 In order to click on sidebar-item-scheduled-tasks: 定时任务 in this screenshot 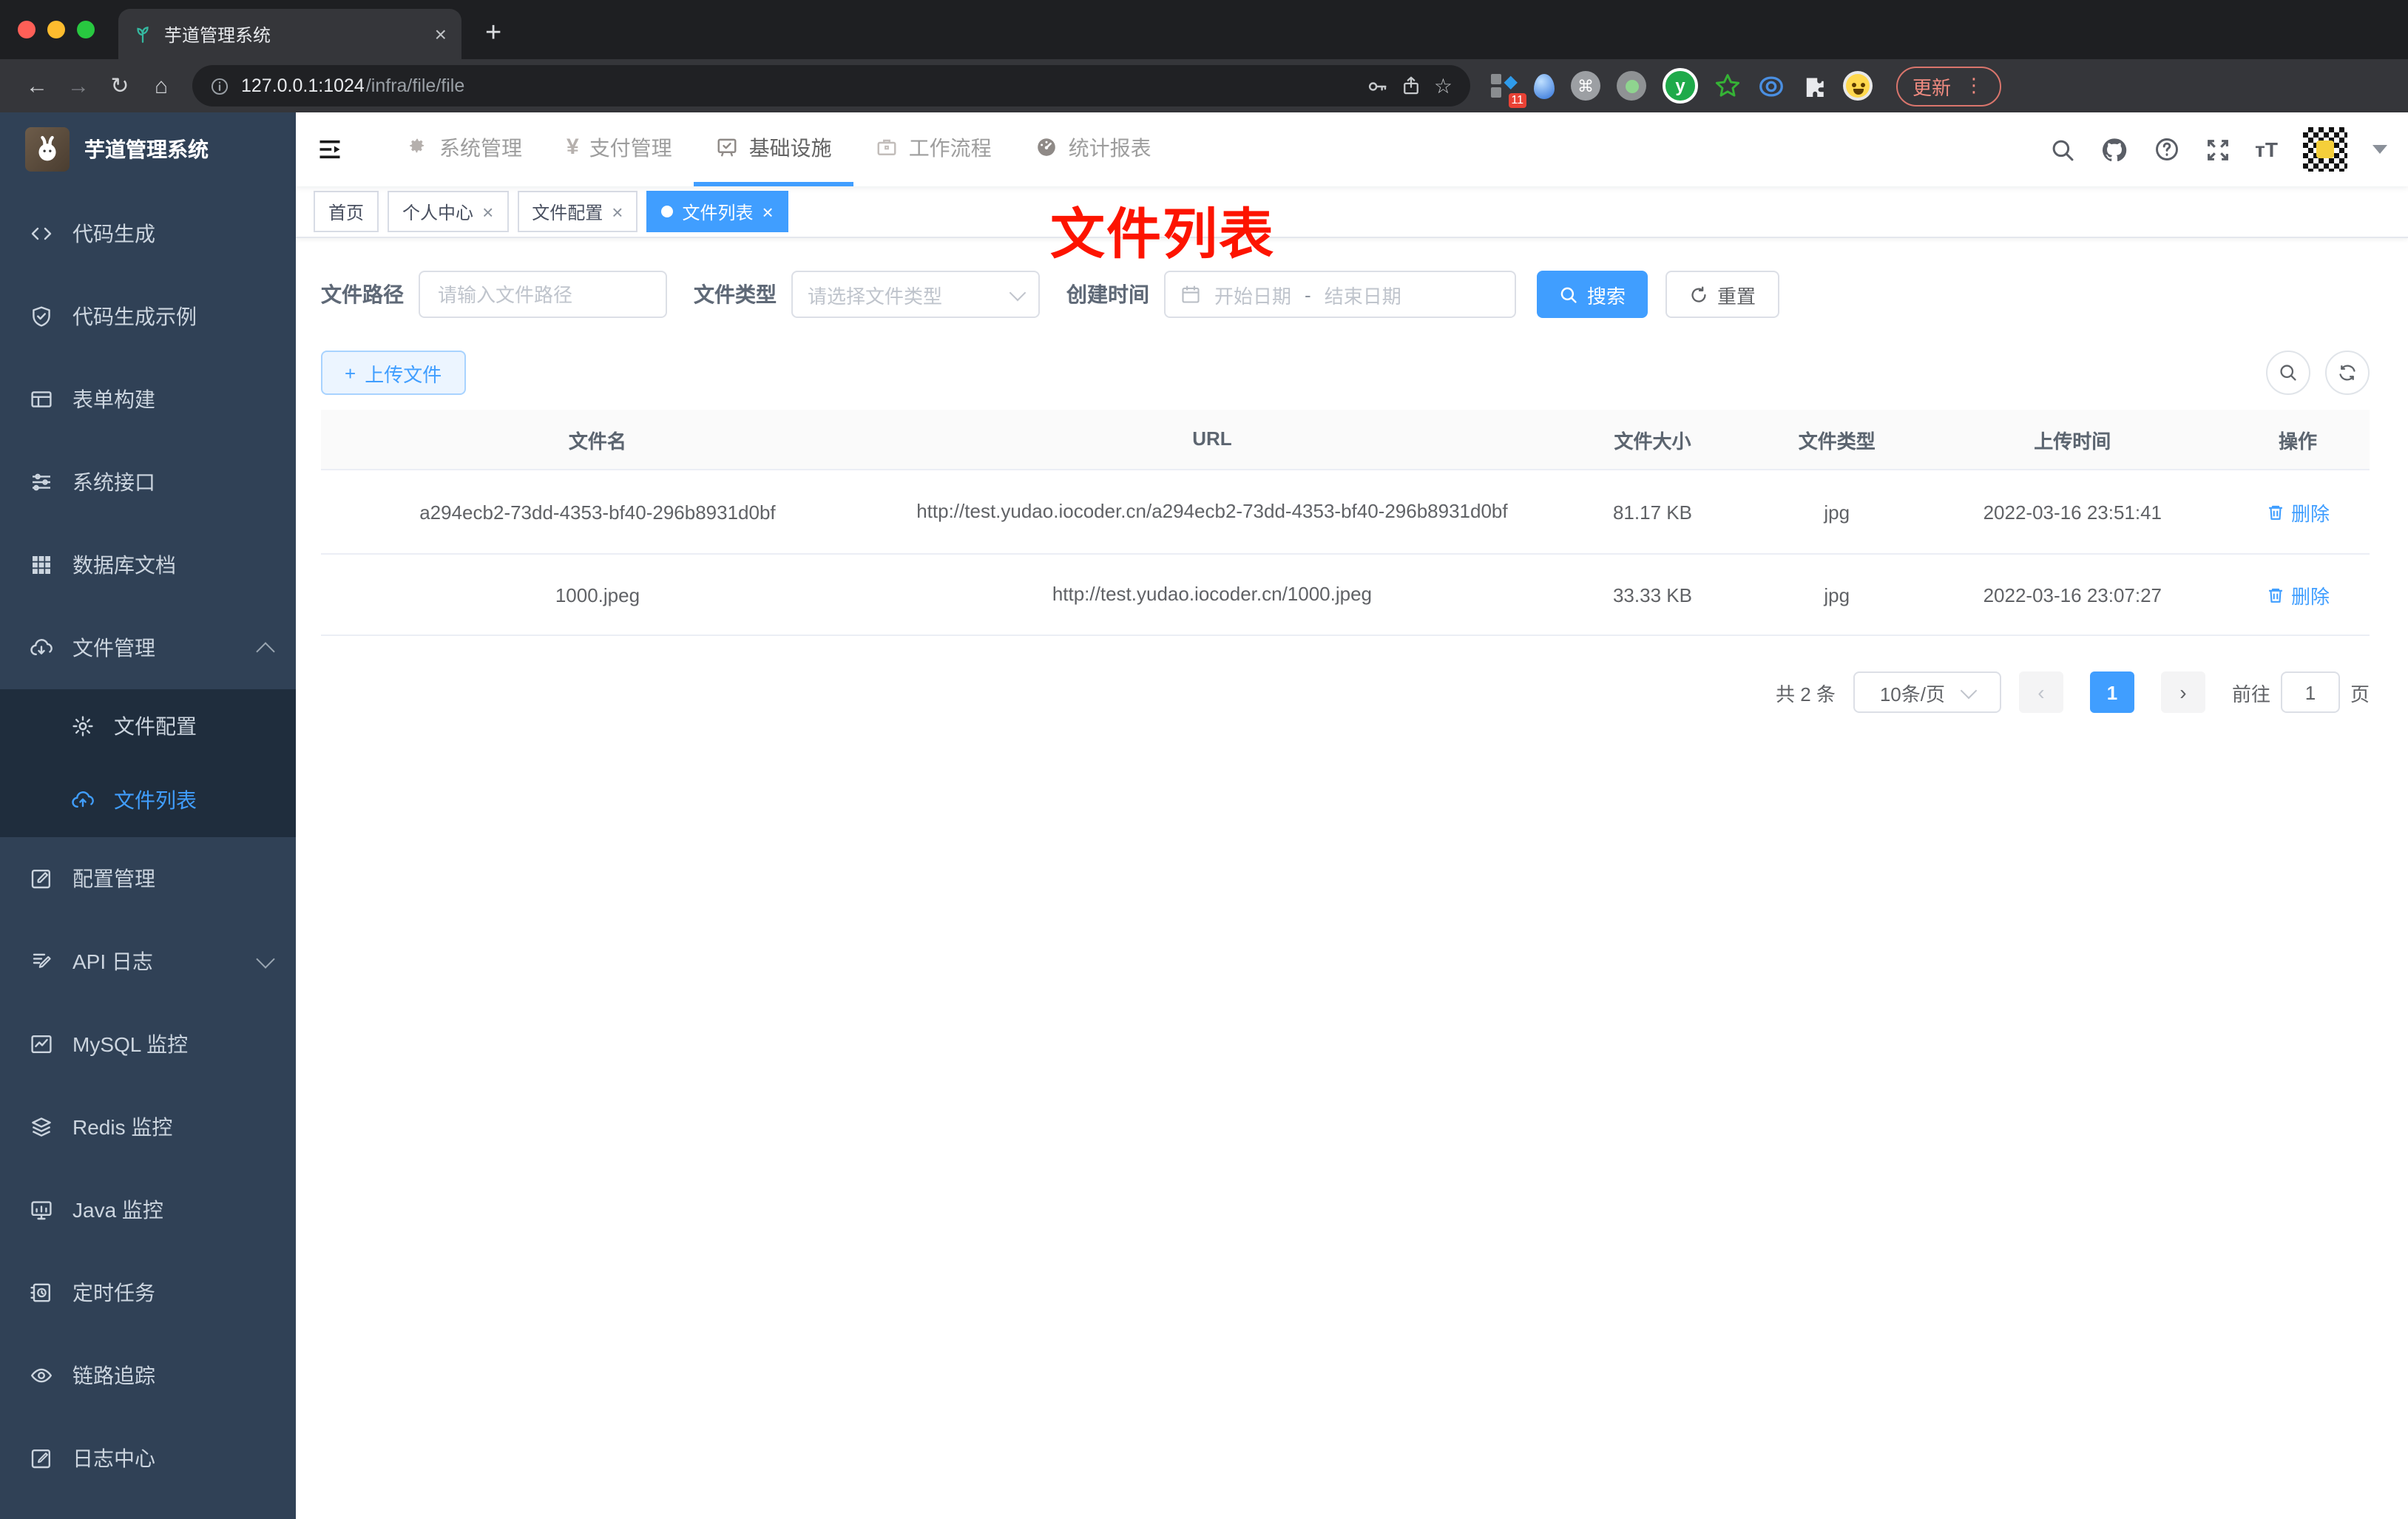, I will do `click(148, 1292)`.